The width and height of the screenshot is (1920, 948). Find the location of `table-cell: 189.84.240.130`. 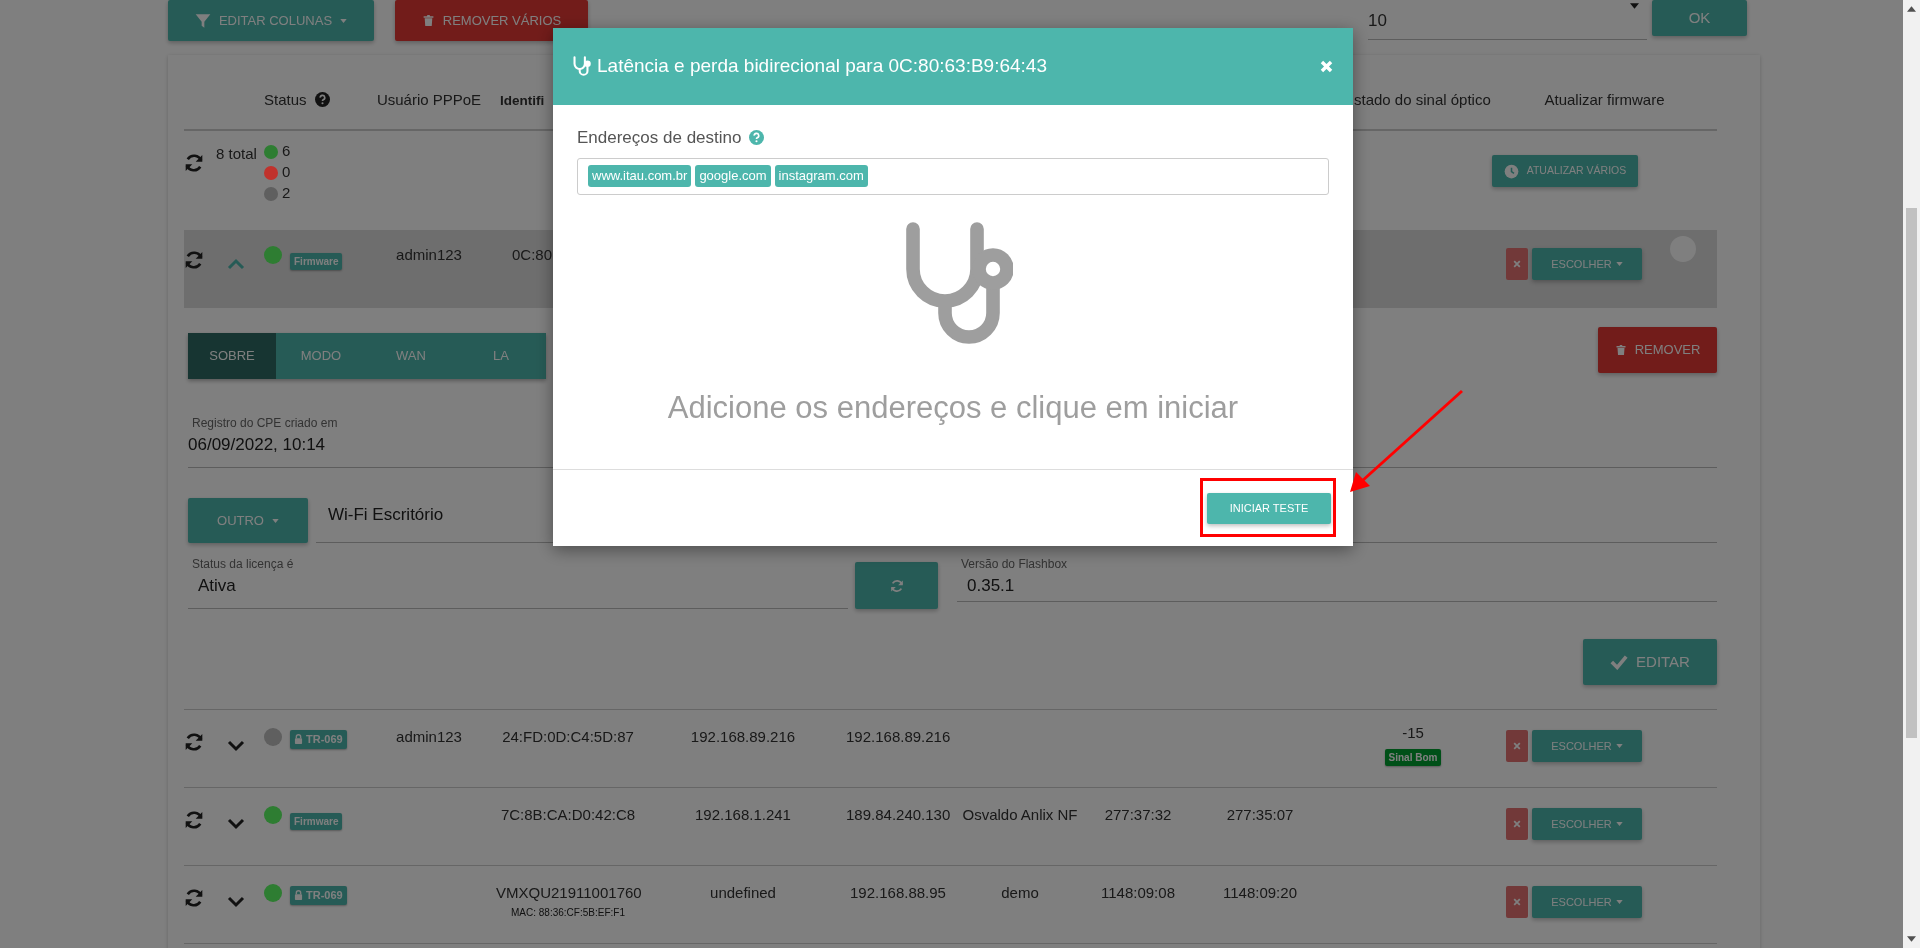

table-cell: 189.84.240.130 is located at coordinates (898, 814).